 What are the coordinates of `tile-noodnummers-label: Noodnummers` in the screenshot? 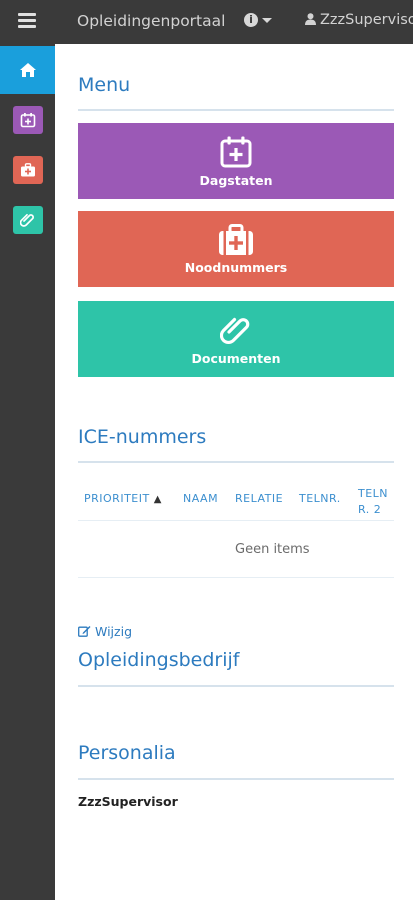 It's located at (236, 267).